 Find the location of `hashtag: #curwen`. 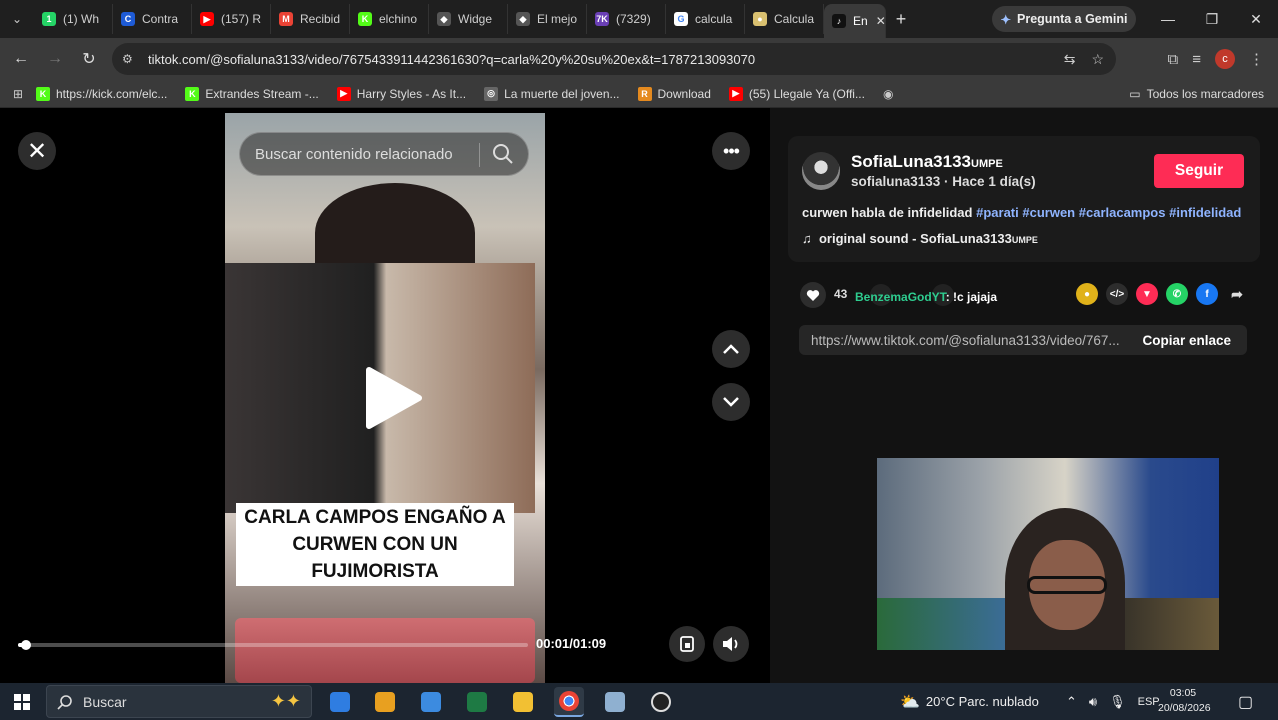

hashtag: #curwen is located at coordinates (1048, 212).